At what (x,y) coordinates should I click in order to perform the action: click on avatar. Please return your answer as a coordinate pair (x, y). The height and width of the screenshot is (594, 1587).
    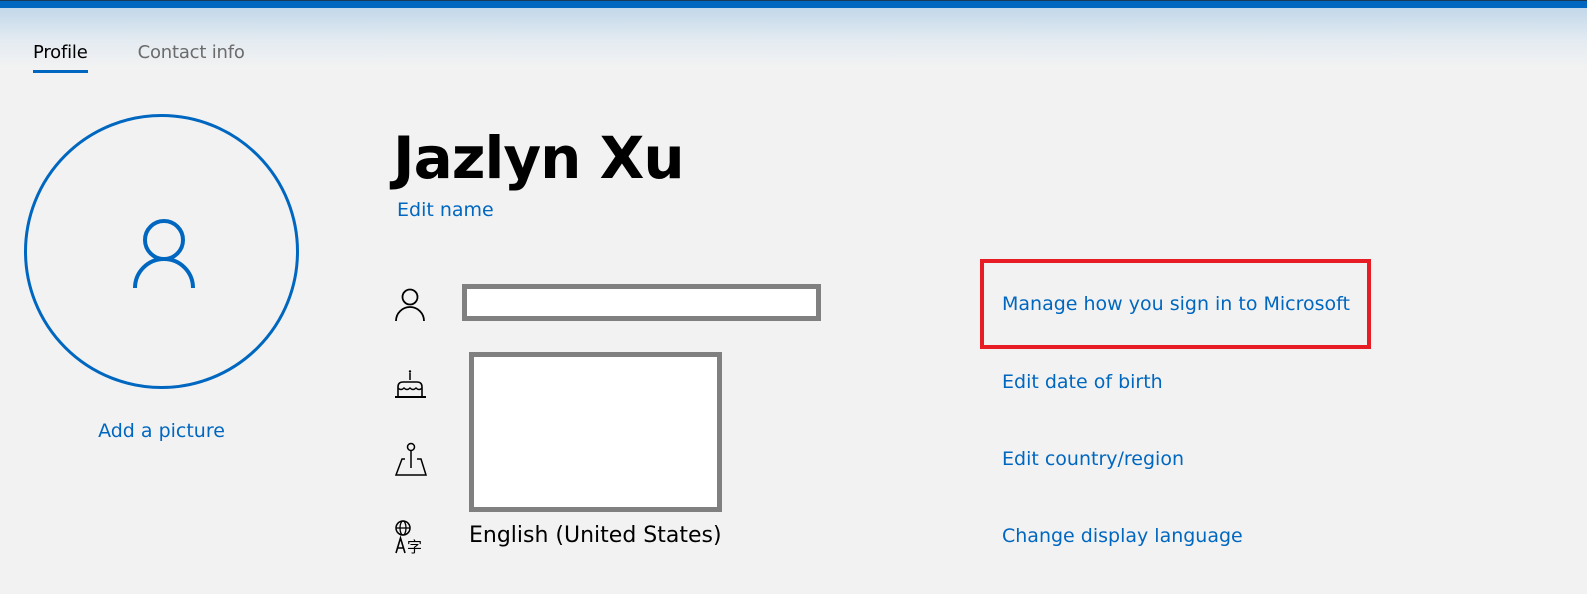
    Looking at the image, I should click on (161, 251).